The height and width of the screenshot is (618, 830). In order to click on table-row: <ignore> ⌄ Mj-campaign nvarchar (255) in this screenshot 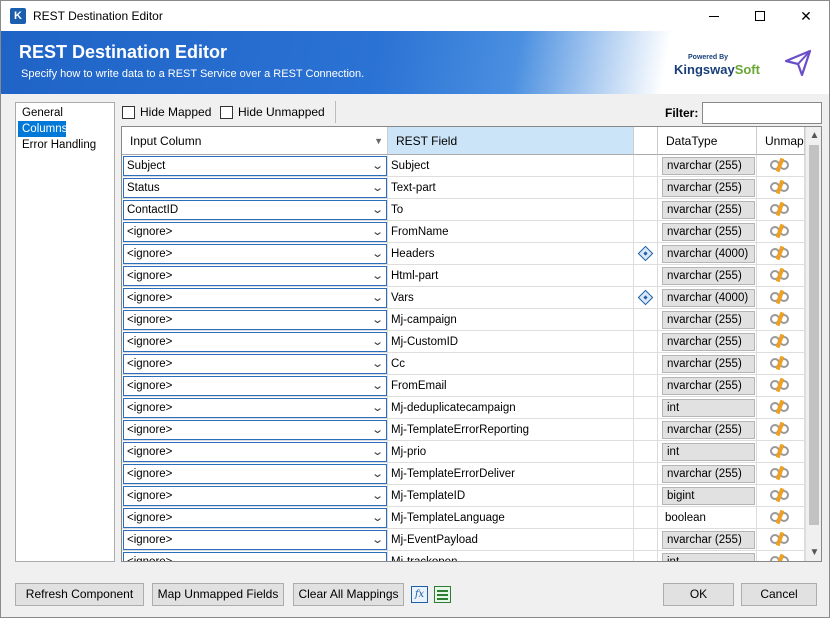, I will do `click(463, 320)`.